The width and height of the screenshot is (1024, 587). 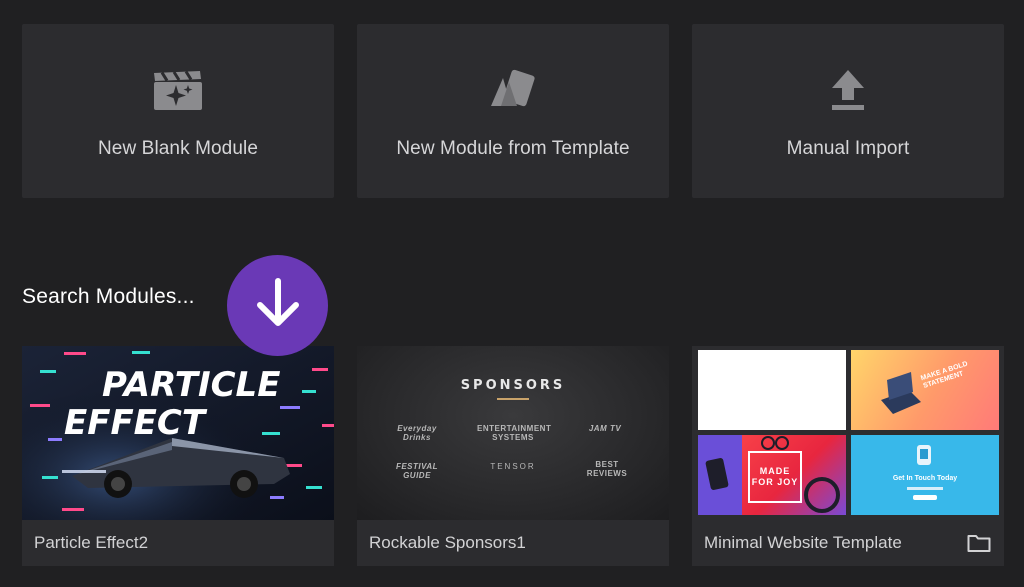 I want to click on module-thumbnail: PARTICLE EFFECT, so click(x=178, y=433).